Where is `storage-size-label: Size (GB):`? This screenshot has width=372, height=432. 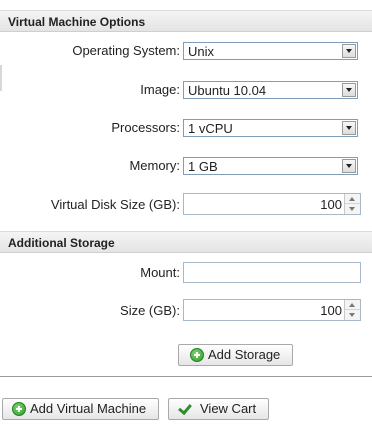
storage-size-label: Size (GB): is located at coordinates (150, 310).